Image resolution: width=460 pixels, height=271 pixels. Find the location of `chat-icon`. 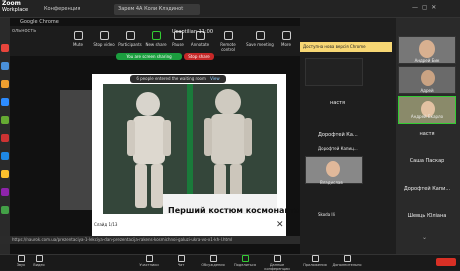

chat-icon is located at coordinates (181, 258).